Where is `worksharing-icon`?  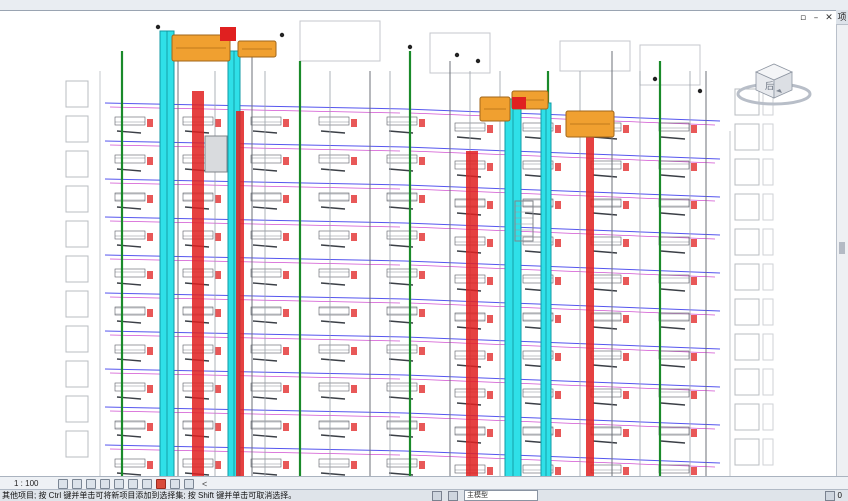 worksharing-icon is located at coordinates (437, 495).